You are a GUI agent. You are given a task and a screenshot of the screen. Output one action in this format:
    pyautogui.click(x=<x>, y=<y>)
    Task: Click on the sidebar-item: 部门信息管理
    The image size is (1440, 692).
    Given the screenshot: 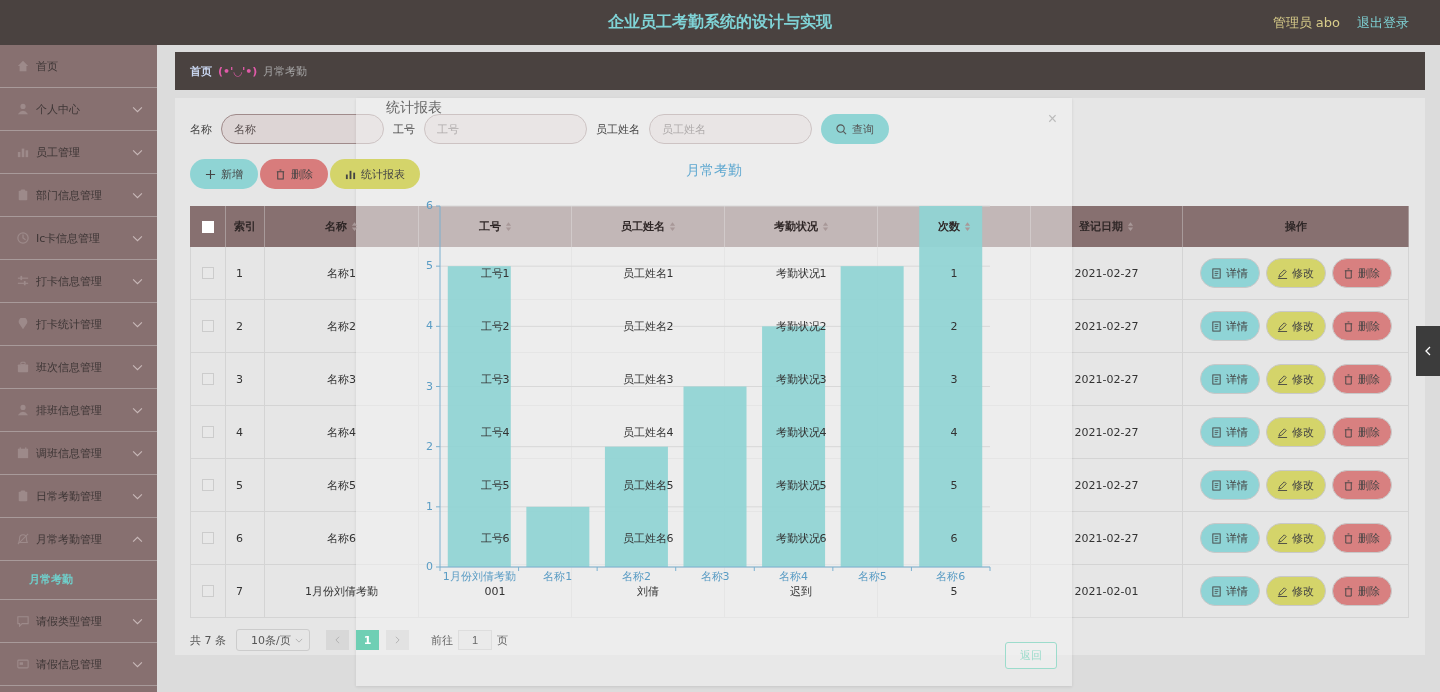 What is the action you would take?
    pyautogui.click(x=78, y=195)
    